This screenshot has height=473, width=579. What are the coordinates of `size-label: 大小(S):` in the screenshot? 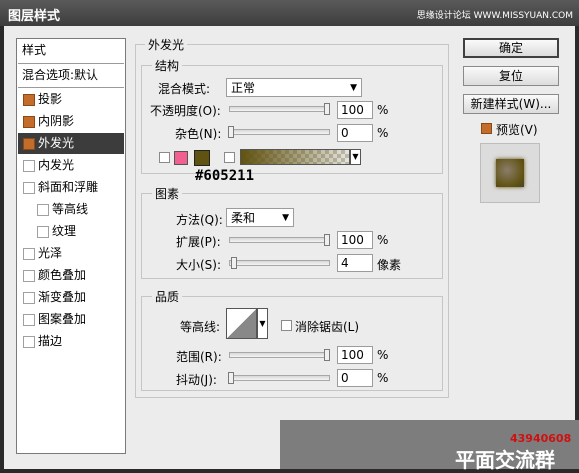 It's located at (199, 265).